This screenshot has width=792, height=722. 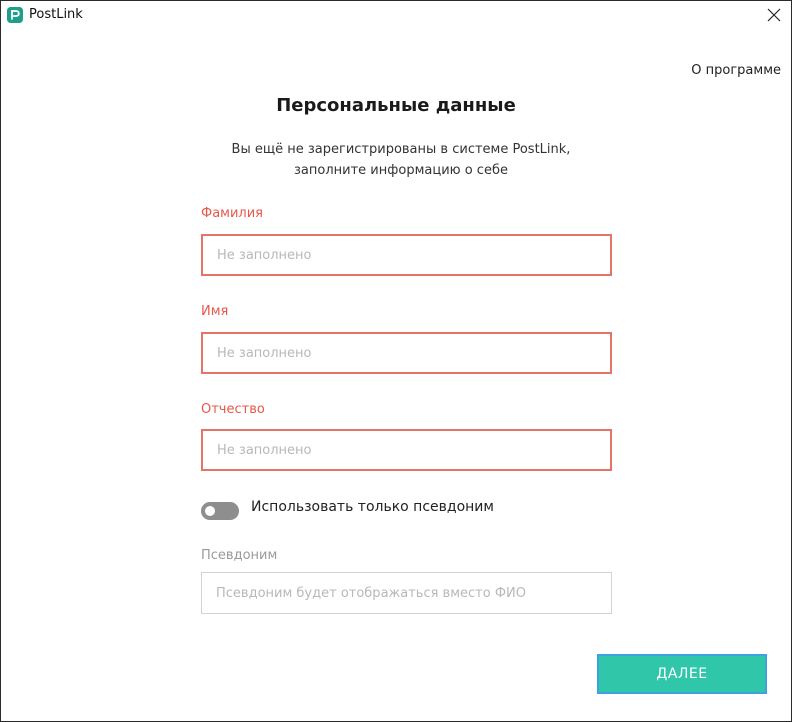 I want to click on subtitle-line-2: заполните информацию о себе, so click(x=401, y=170).